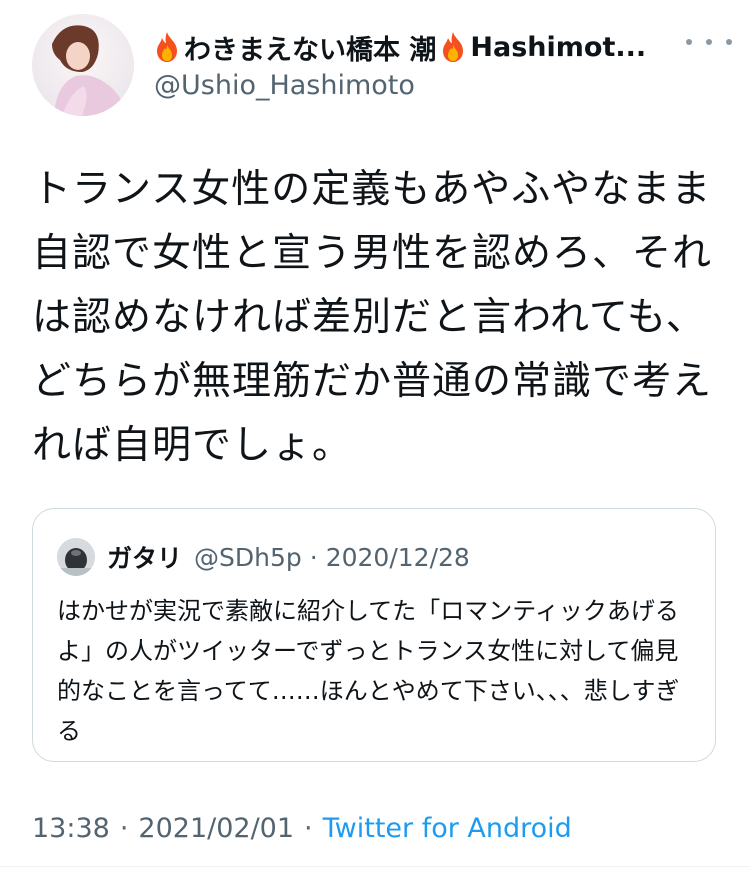 The image size is (750, 872). Describe the element at coordinates (83, 65) in the screenshot. I see `author-avatar` at that location.